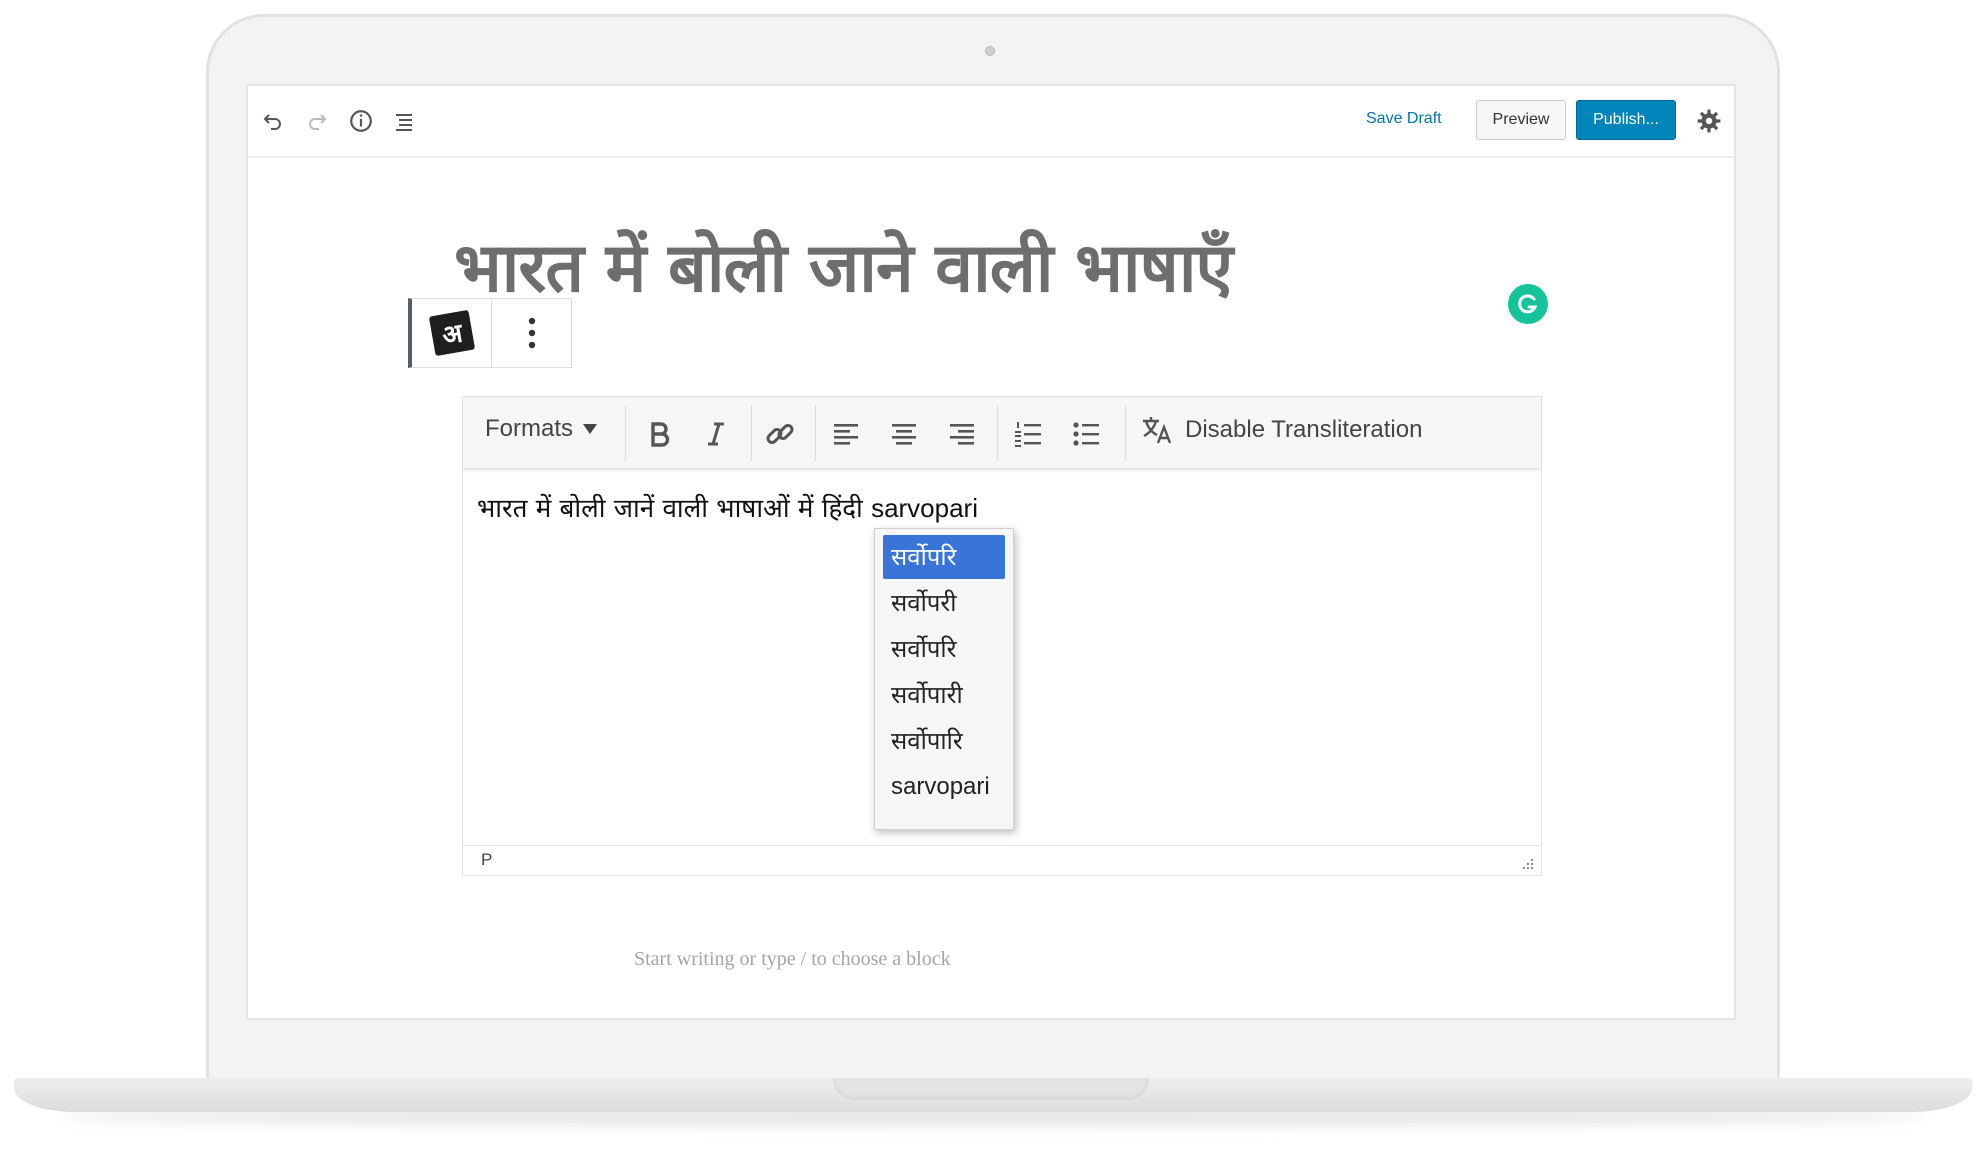 This screenshot has width=1986, height=1161. What do you see at coordinates (486, 860) in the screenshot?
I see `element-path: P` at bounding box center [486, 860].